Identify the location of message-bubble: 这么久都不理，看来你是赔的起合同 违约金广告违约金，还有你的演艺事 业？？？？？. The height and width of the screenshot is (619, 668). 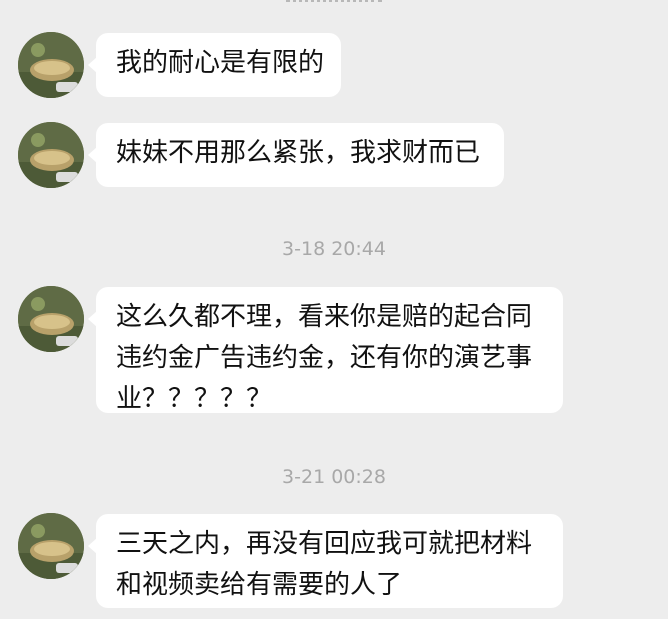
(325, 350).